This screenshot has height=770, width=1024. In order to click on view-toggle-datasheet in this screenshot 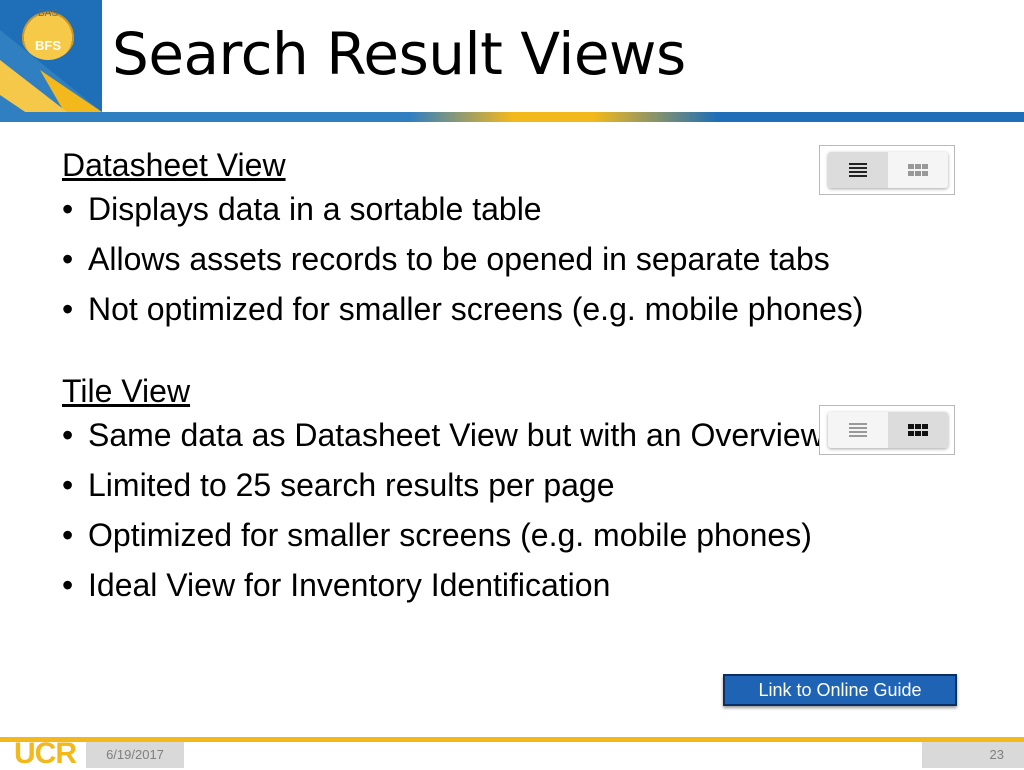, I will do `click(887, 170)`.